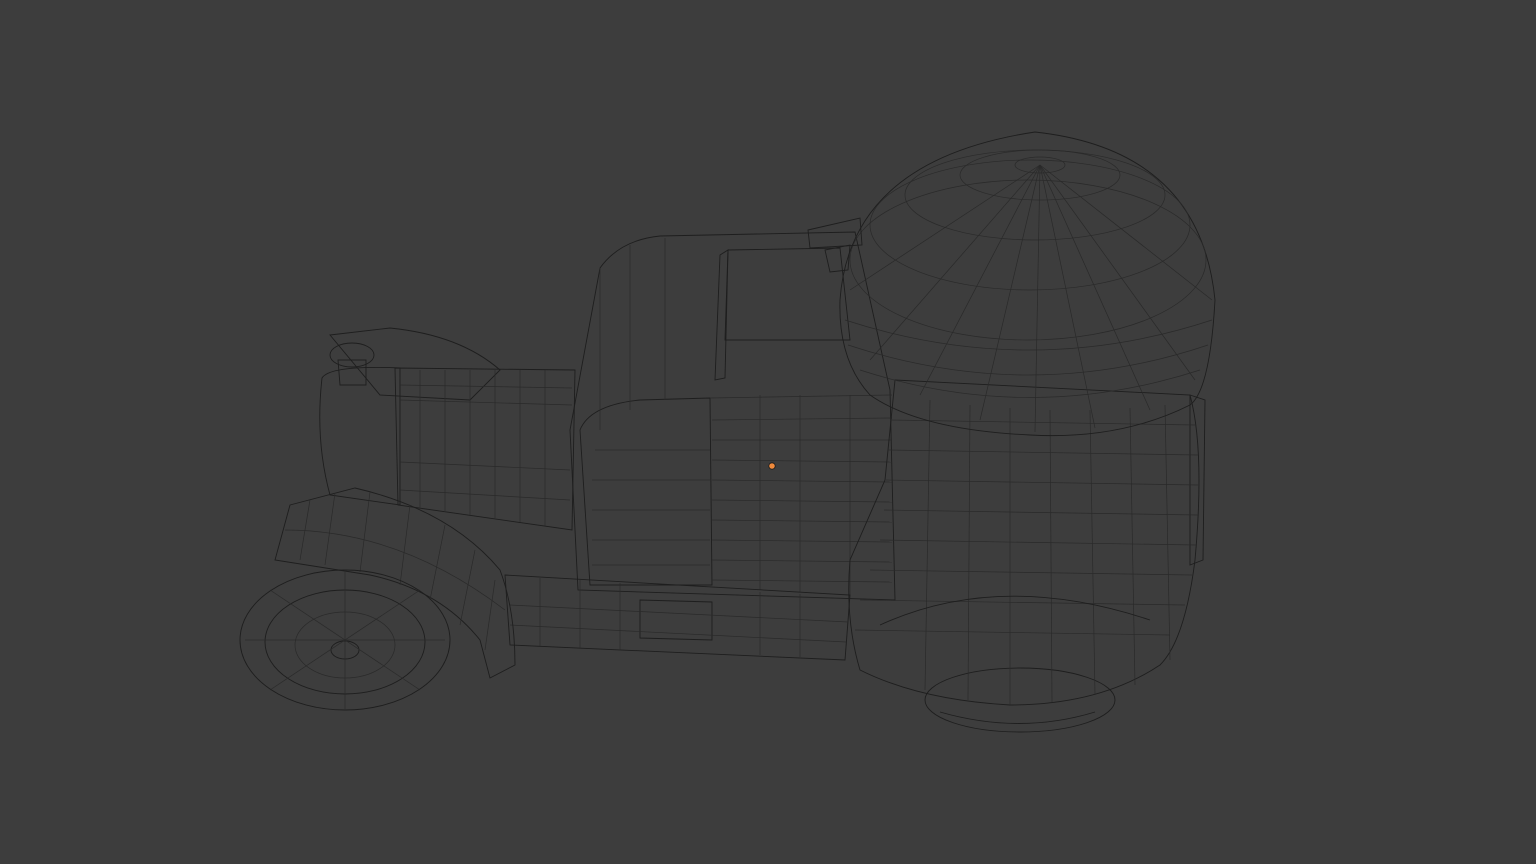 The width and height of the screenshot is (1536, 864). I want to click on rear-body, so click(1027, 542).